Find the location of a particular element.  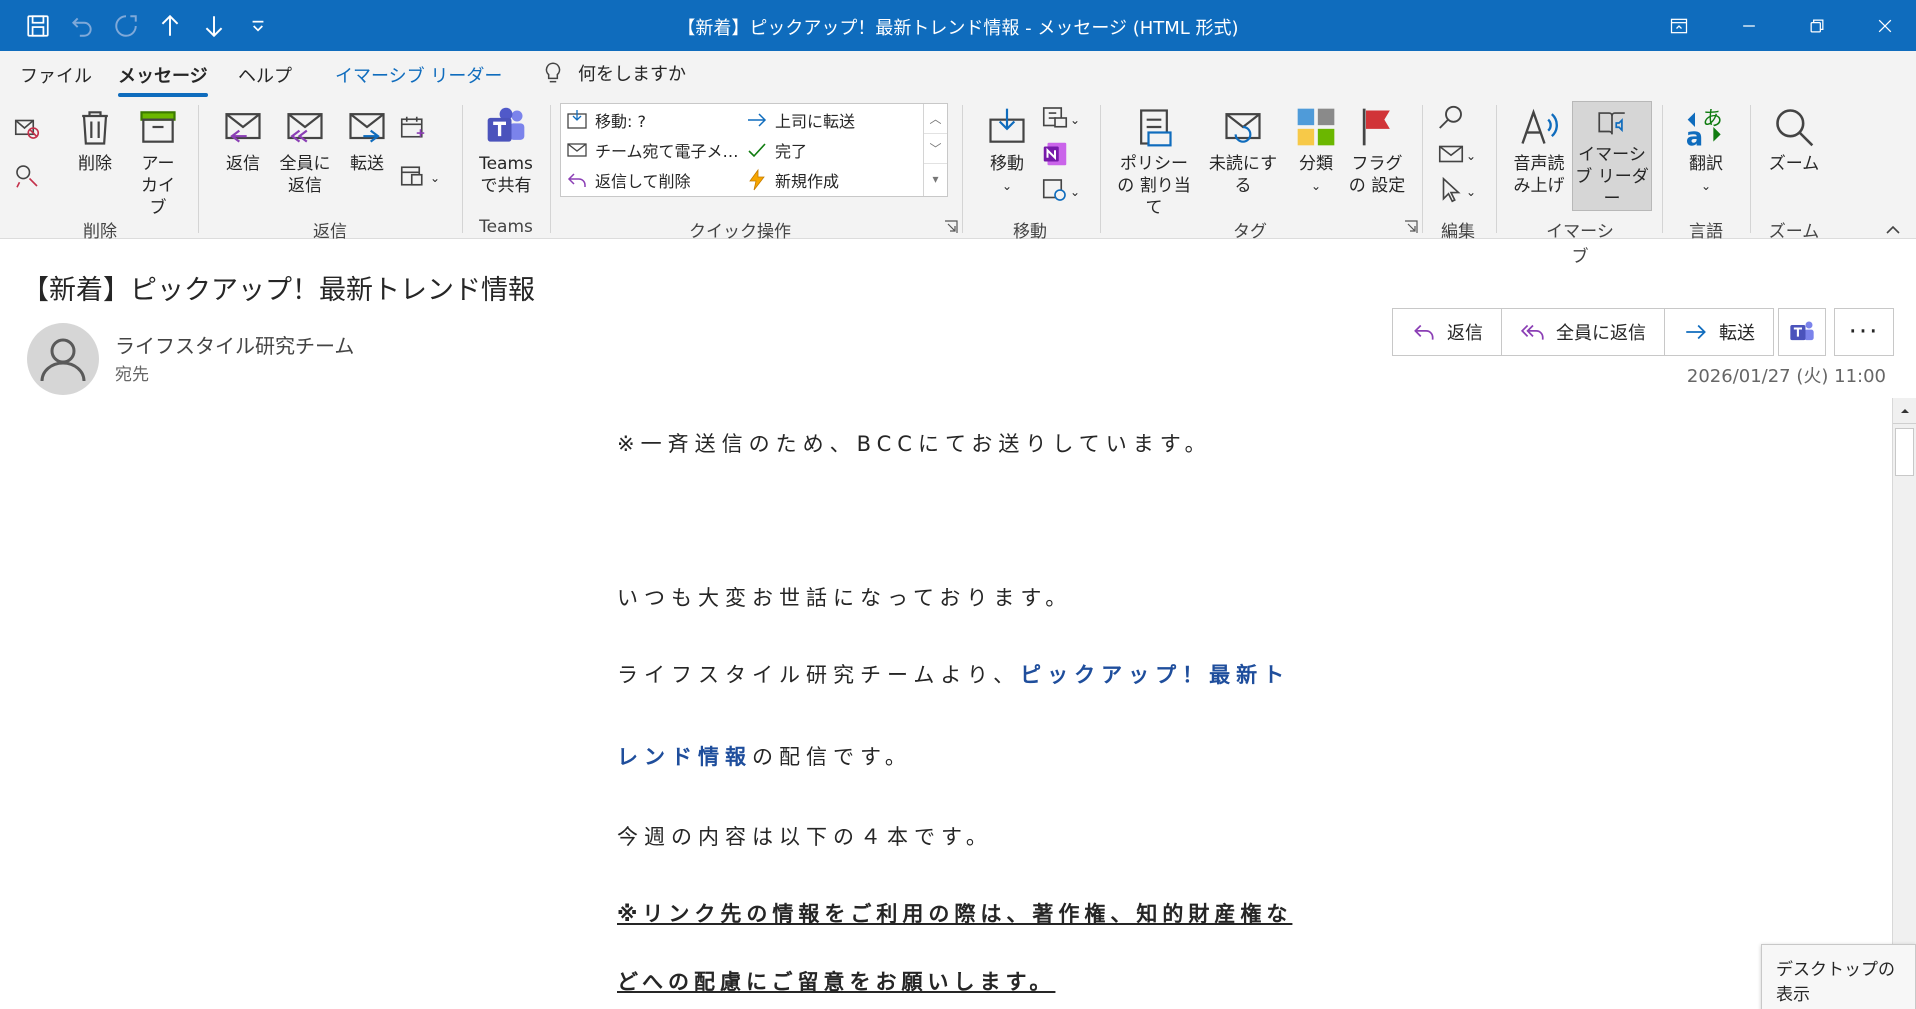

zoom-icon is located at coordinates (1795, 128).